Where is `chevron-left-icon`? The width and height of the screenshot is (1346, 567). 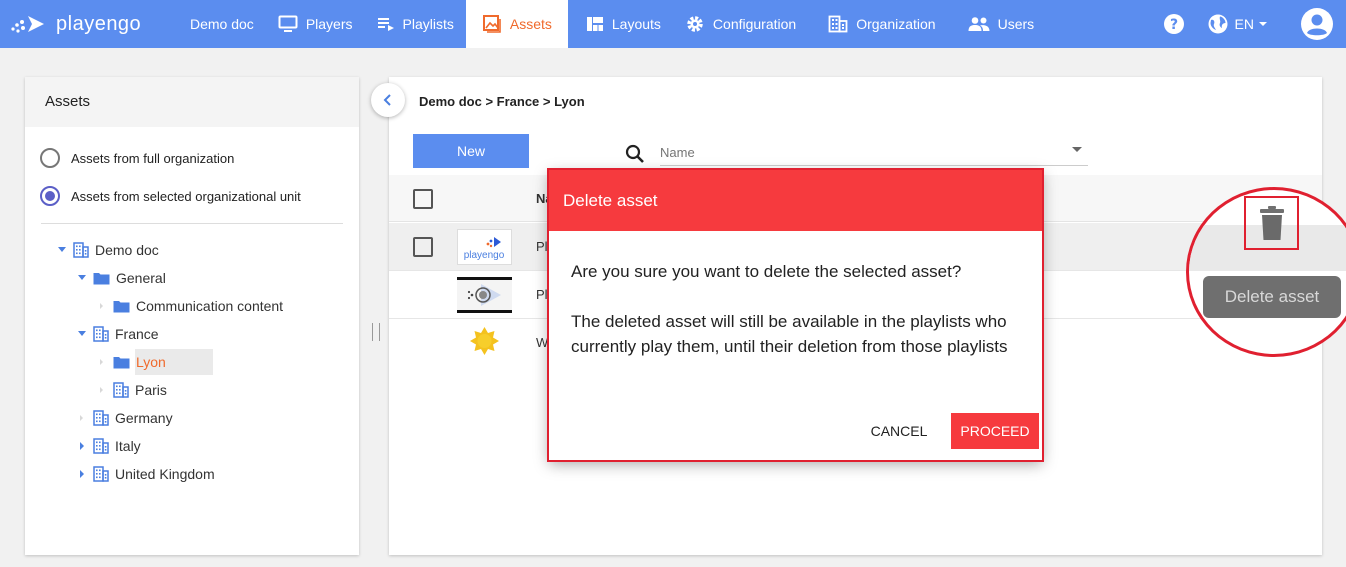
chevron-left-icon is located at coordinates (387, 100).